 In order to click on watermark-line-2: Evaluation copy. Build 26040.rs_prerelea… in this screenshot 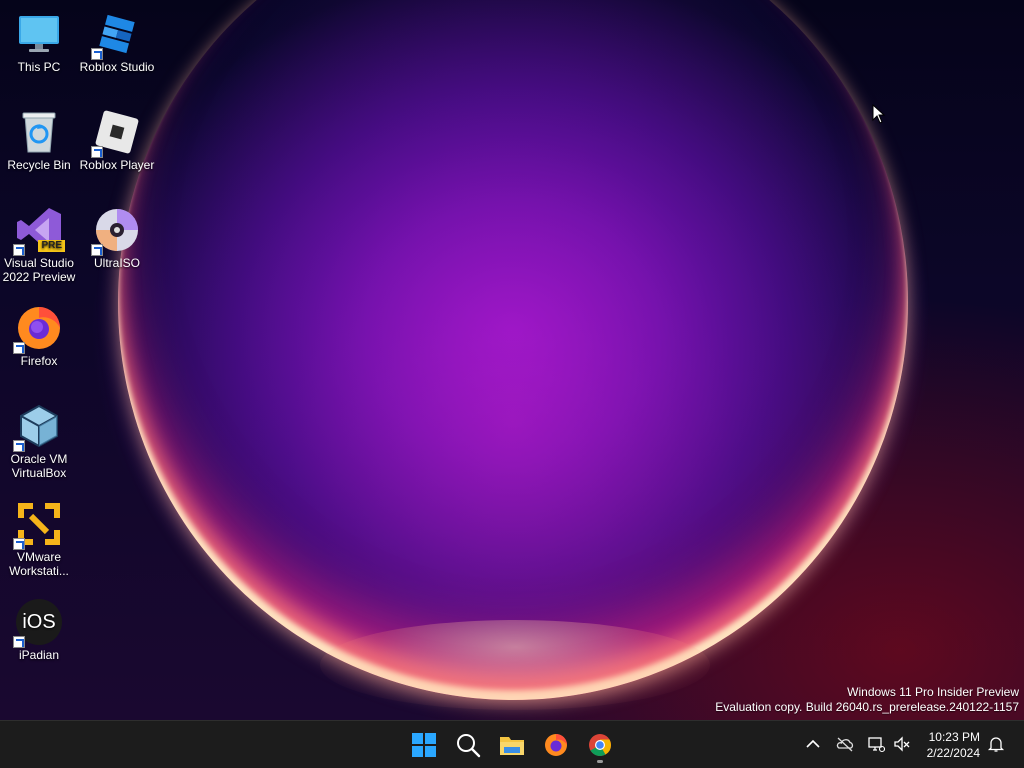, I will do `click(867, 707)`.